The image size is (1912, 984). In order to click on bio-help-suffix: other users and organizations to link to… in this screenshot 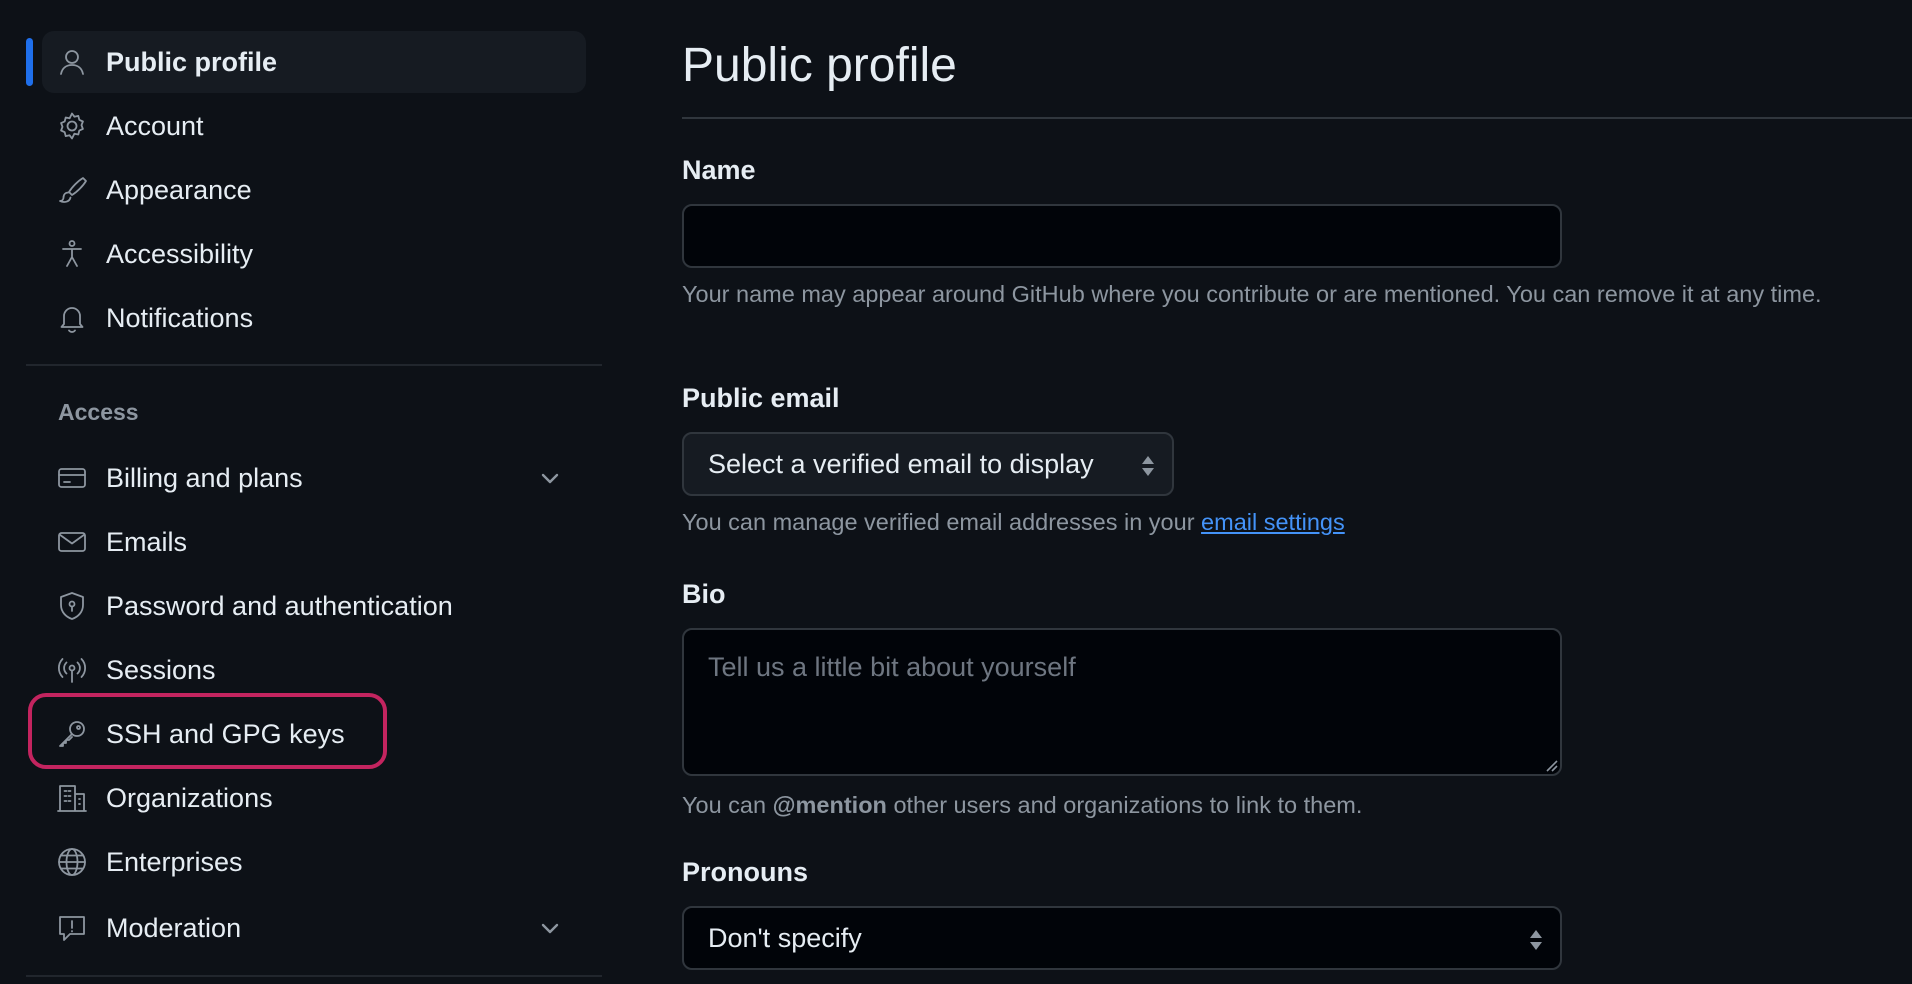, I will do `click(1124, 805)`.